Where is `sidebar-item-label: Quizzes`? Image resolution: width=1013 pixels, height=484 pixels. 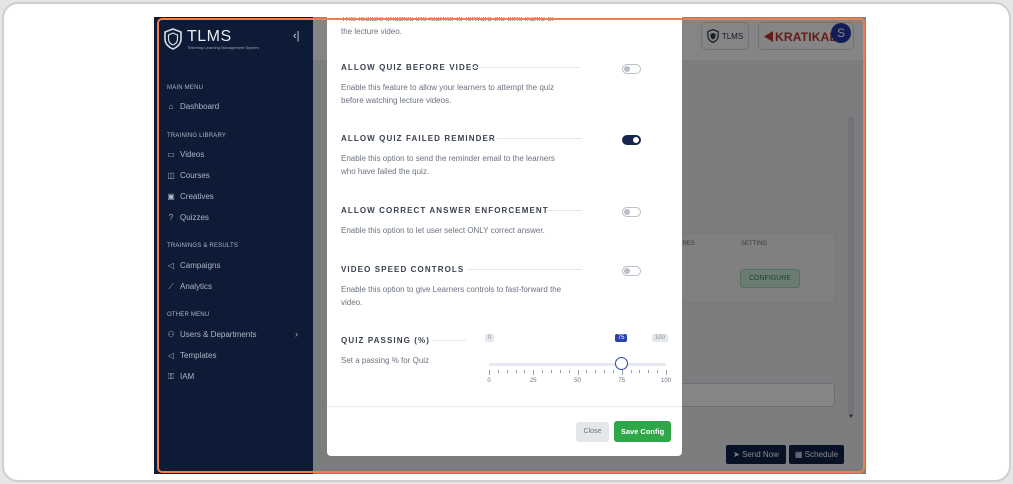 sidebar-item-label: Quizzes is located at coordinates (194, 217).